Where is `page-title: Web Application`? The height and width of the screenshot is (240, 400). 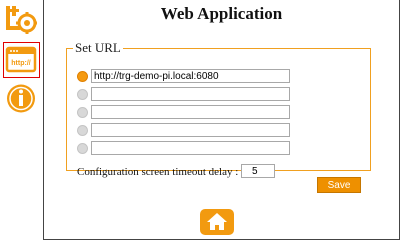 page-title: Web Application is located at coordinates (221, 13).